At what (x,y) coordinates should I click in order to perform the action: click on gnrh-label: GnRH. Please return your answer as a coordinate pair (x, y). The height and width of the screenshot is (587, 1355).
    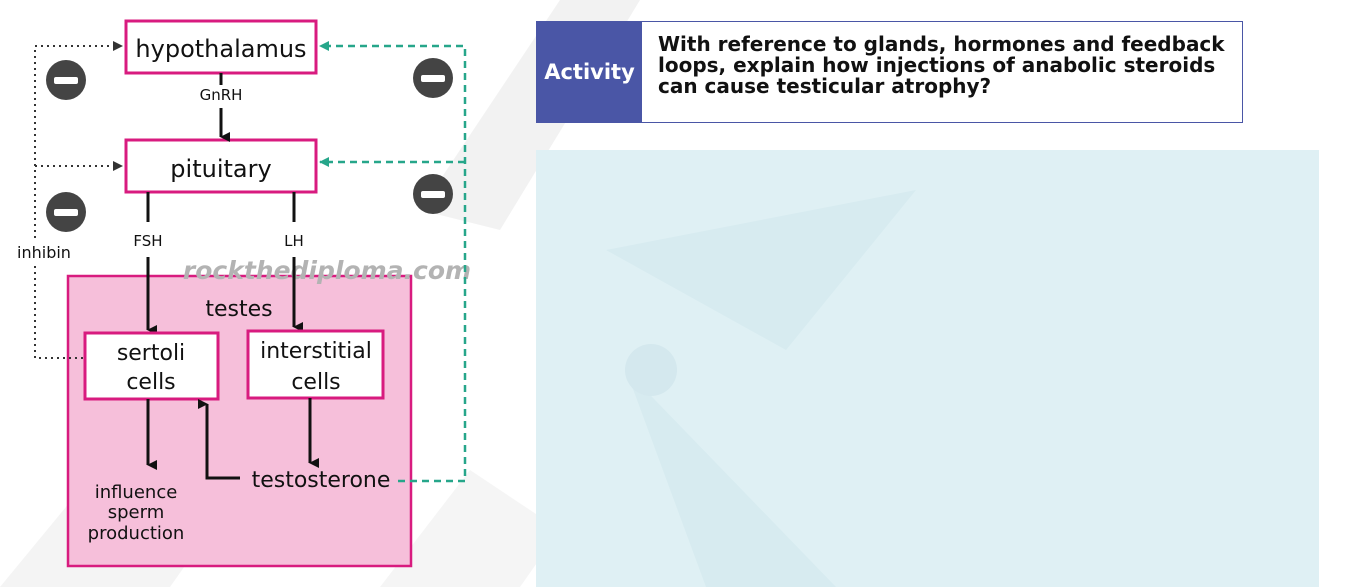
    Looking at the image, I should click on (221, 95).